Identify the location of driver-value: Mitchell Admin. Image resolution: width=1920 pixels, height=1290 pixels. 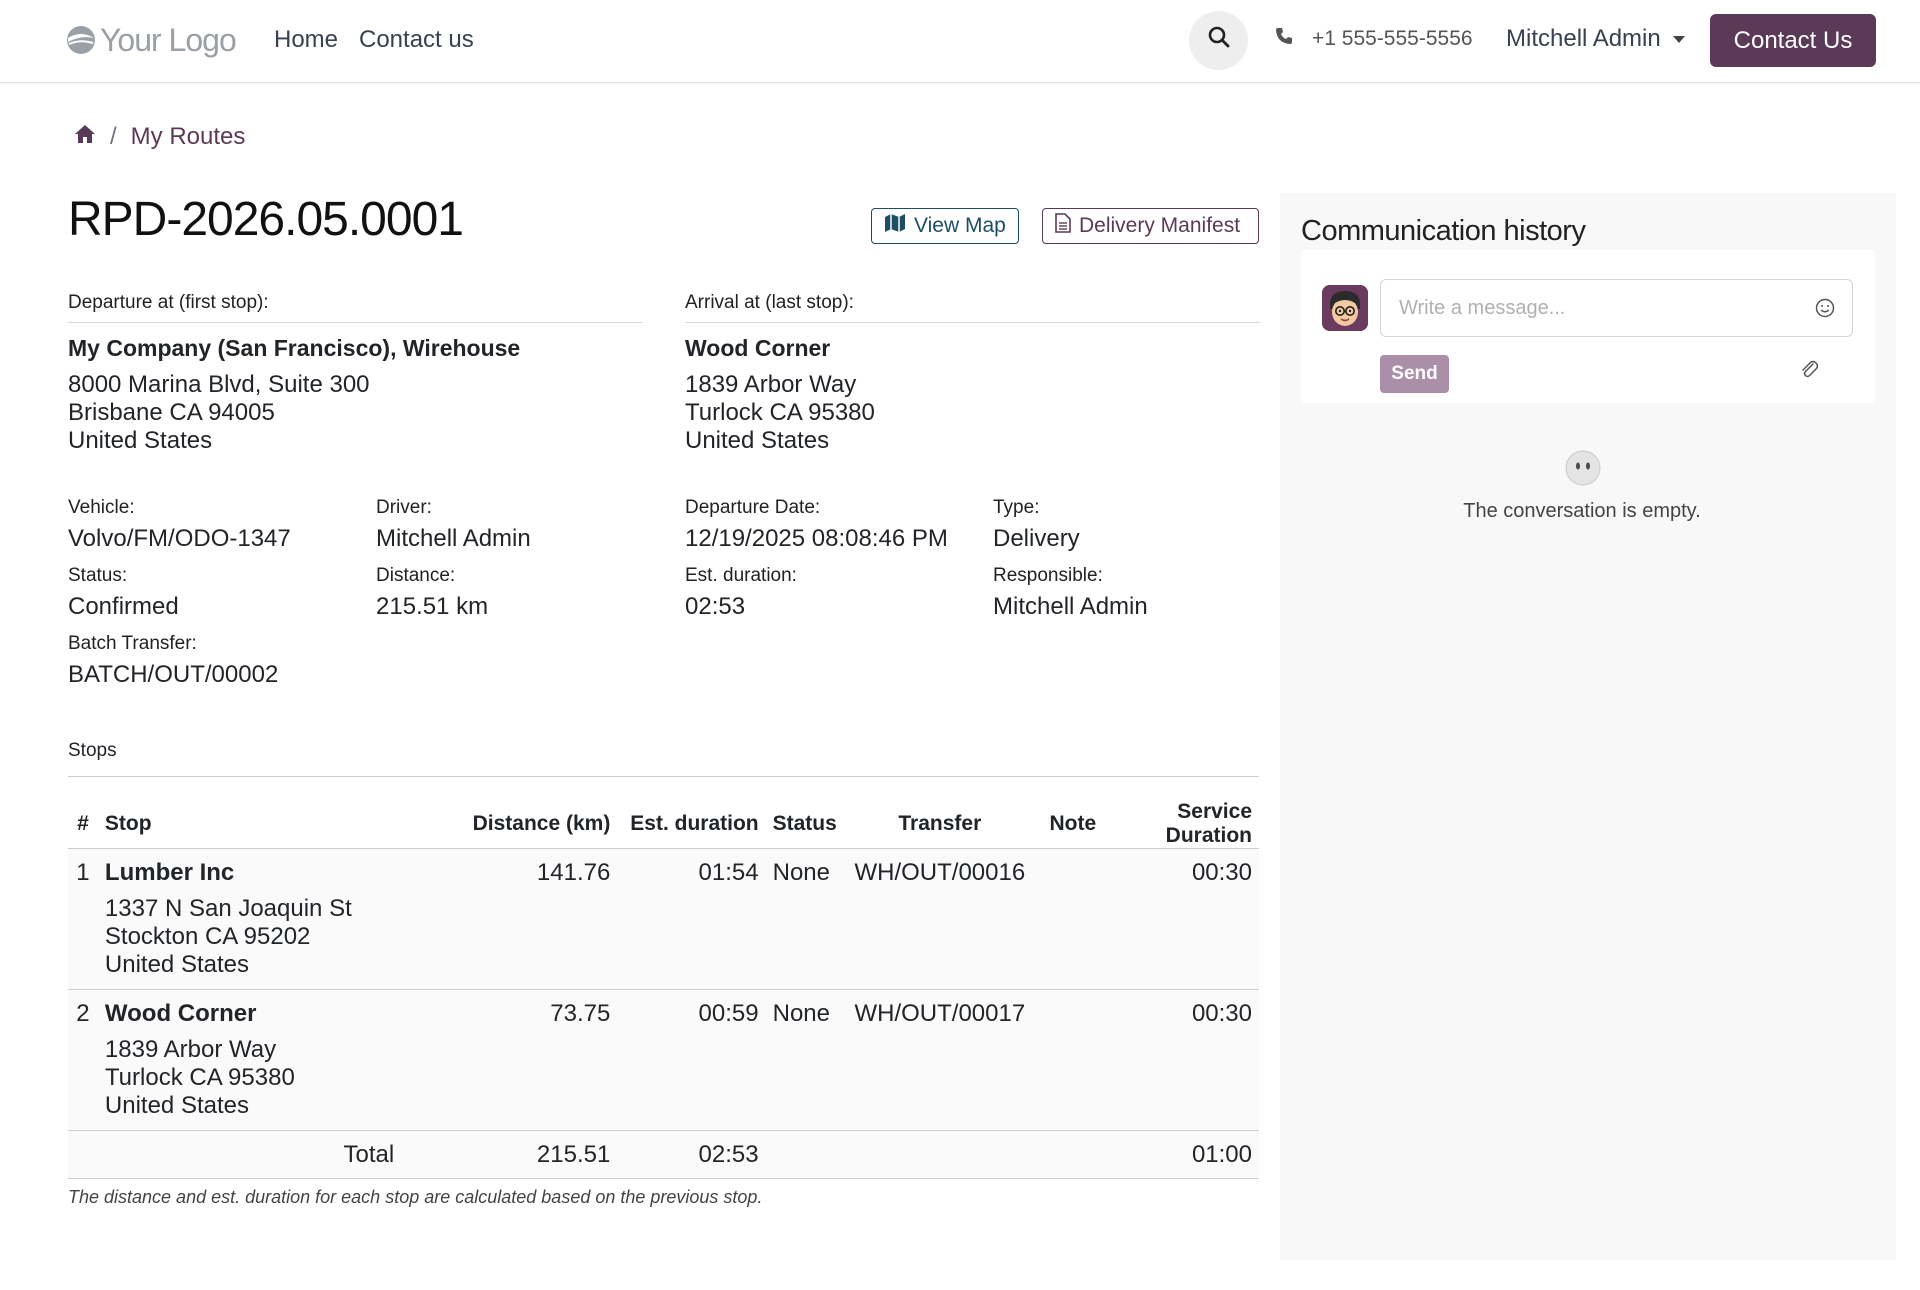
(453, 538).